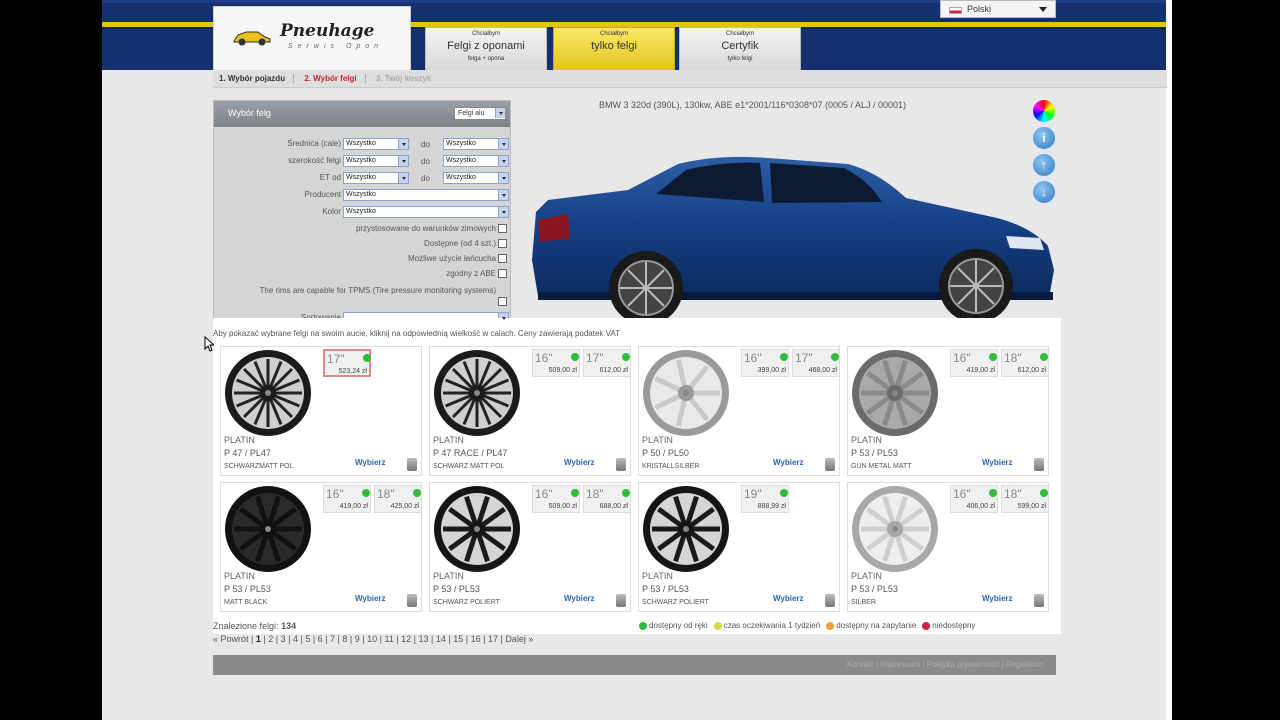 Image resolution: width=1280 pixels, height=720 pixels. Describe the element at coordinates (502, 258) in the screenshot. I see `chain-checkbox` at that location.